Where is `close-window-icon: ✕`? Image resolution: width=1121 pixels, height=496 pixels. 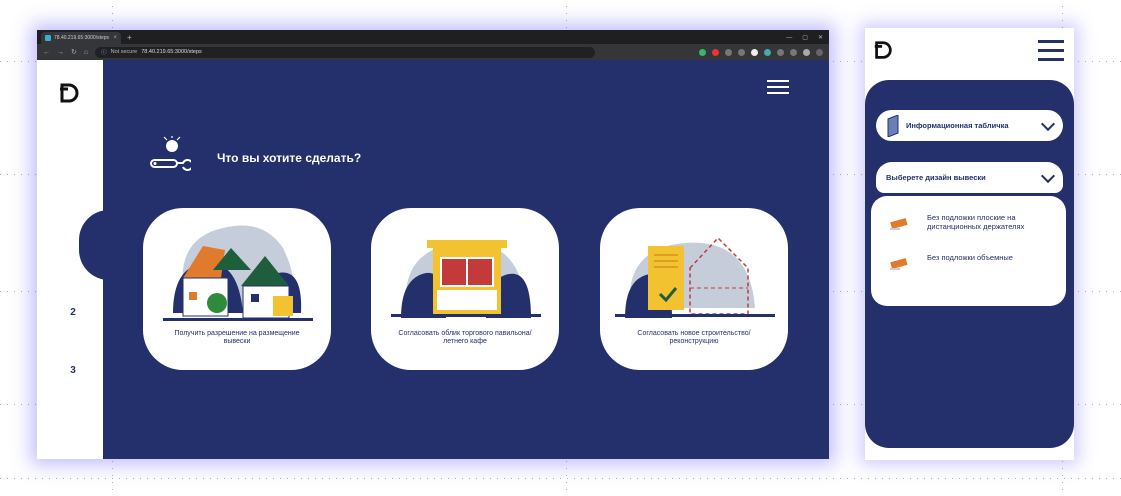
close-window-icon: ✕ is located at coordinates (820, 38).